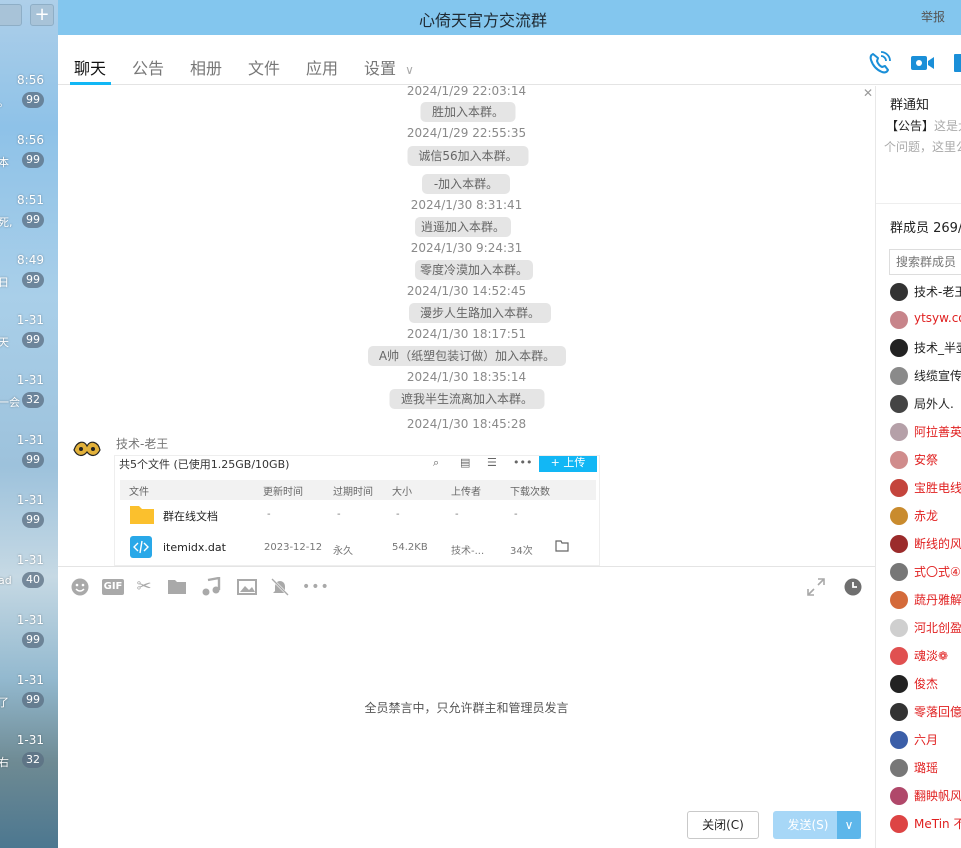  What do you see at coordinates (909, 103) in the screenshot?
I see `group-notice-title: 群通知` at bounding box center [909, 103].